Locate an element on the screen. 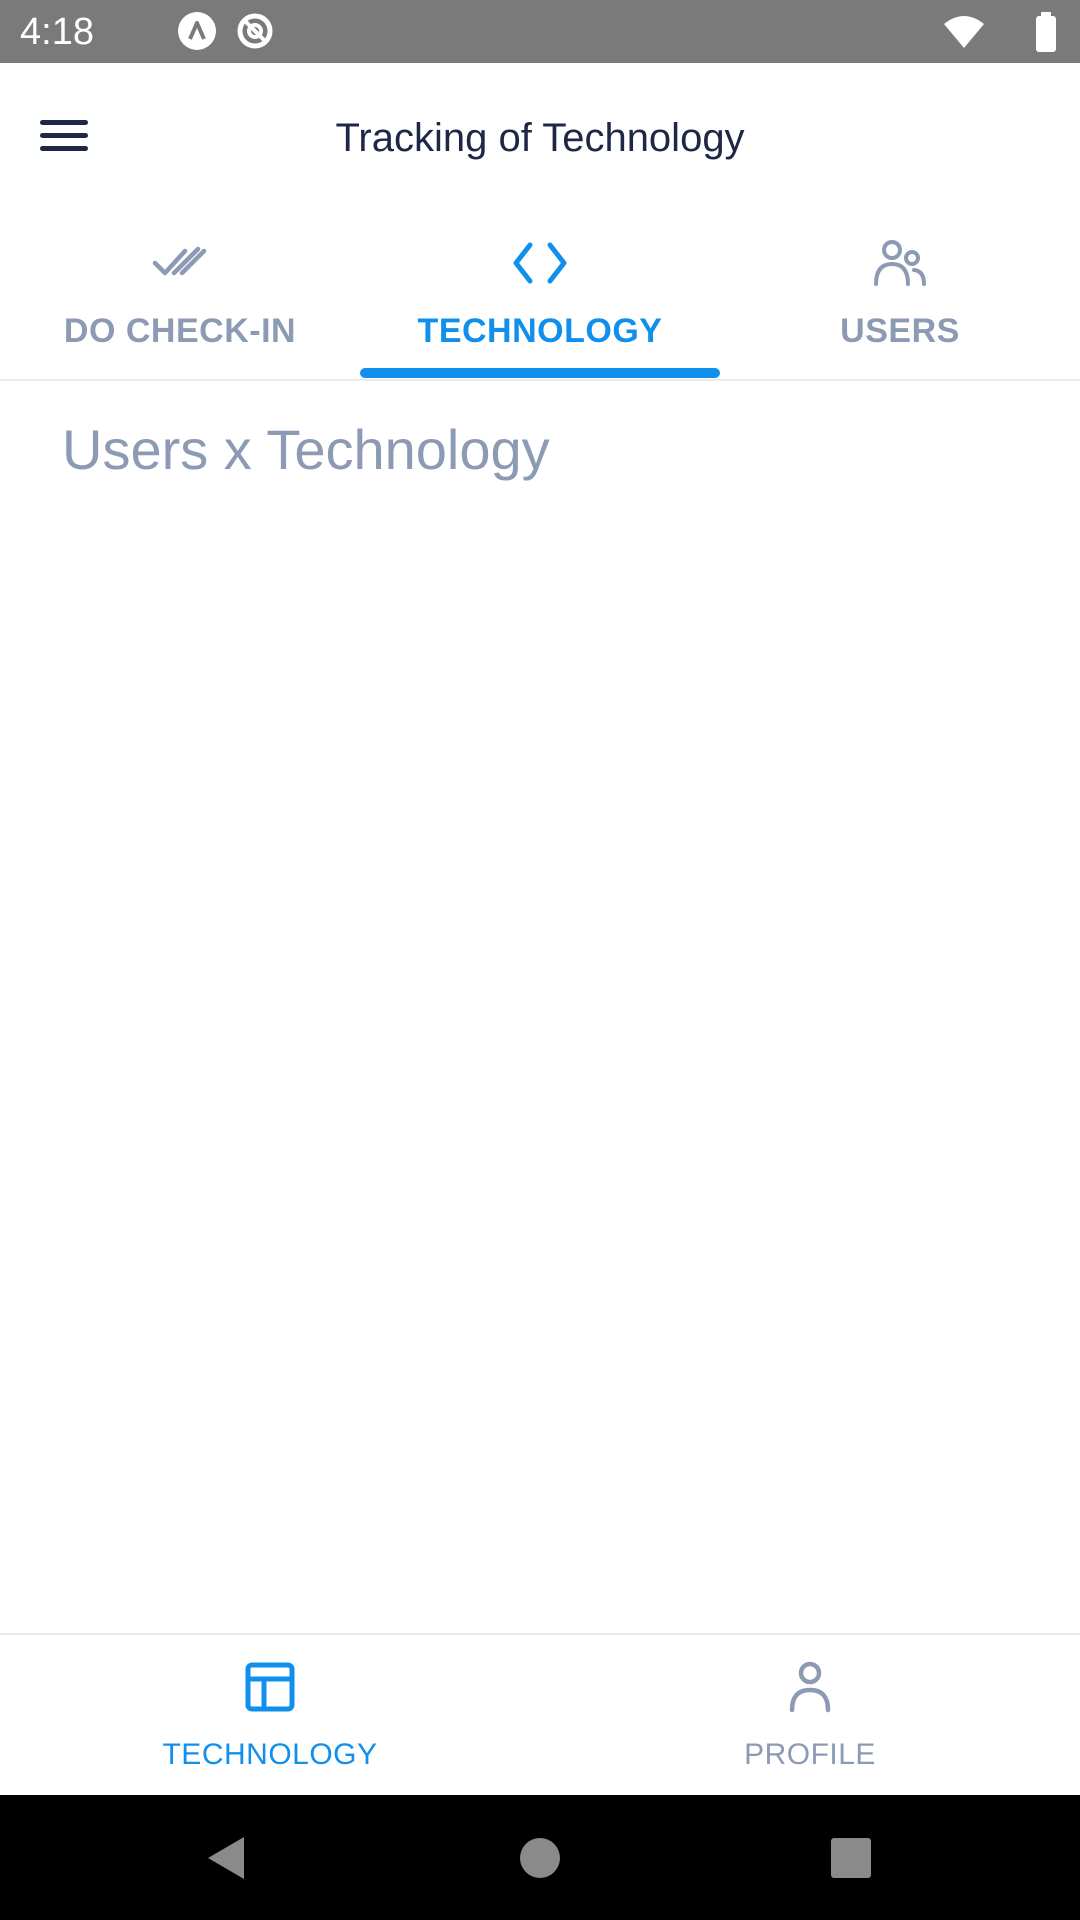 This screenshot has width=1080, height=1920. battery-icon is located at coordinates (1046, 32).